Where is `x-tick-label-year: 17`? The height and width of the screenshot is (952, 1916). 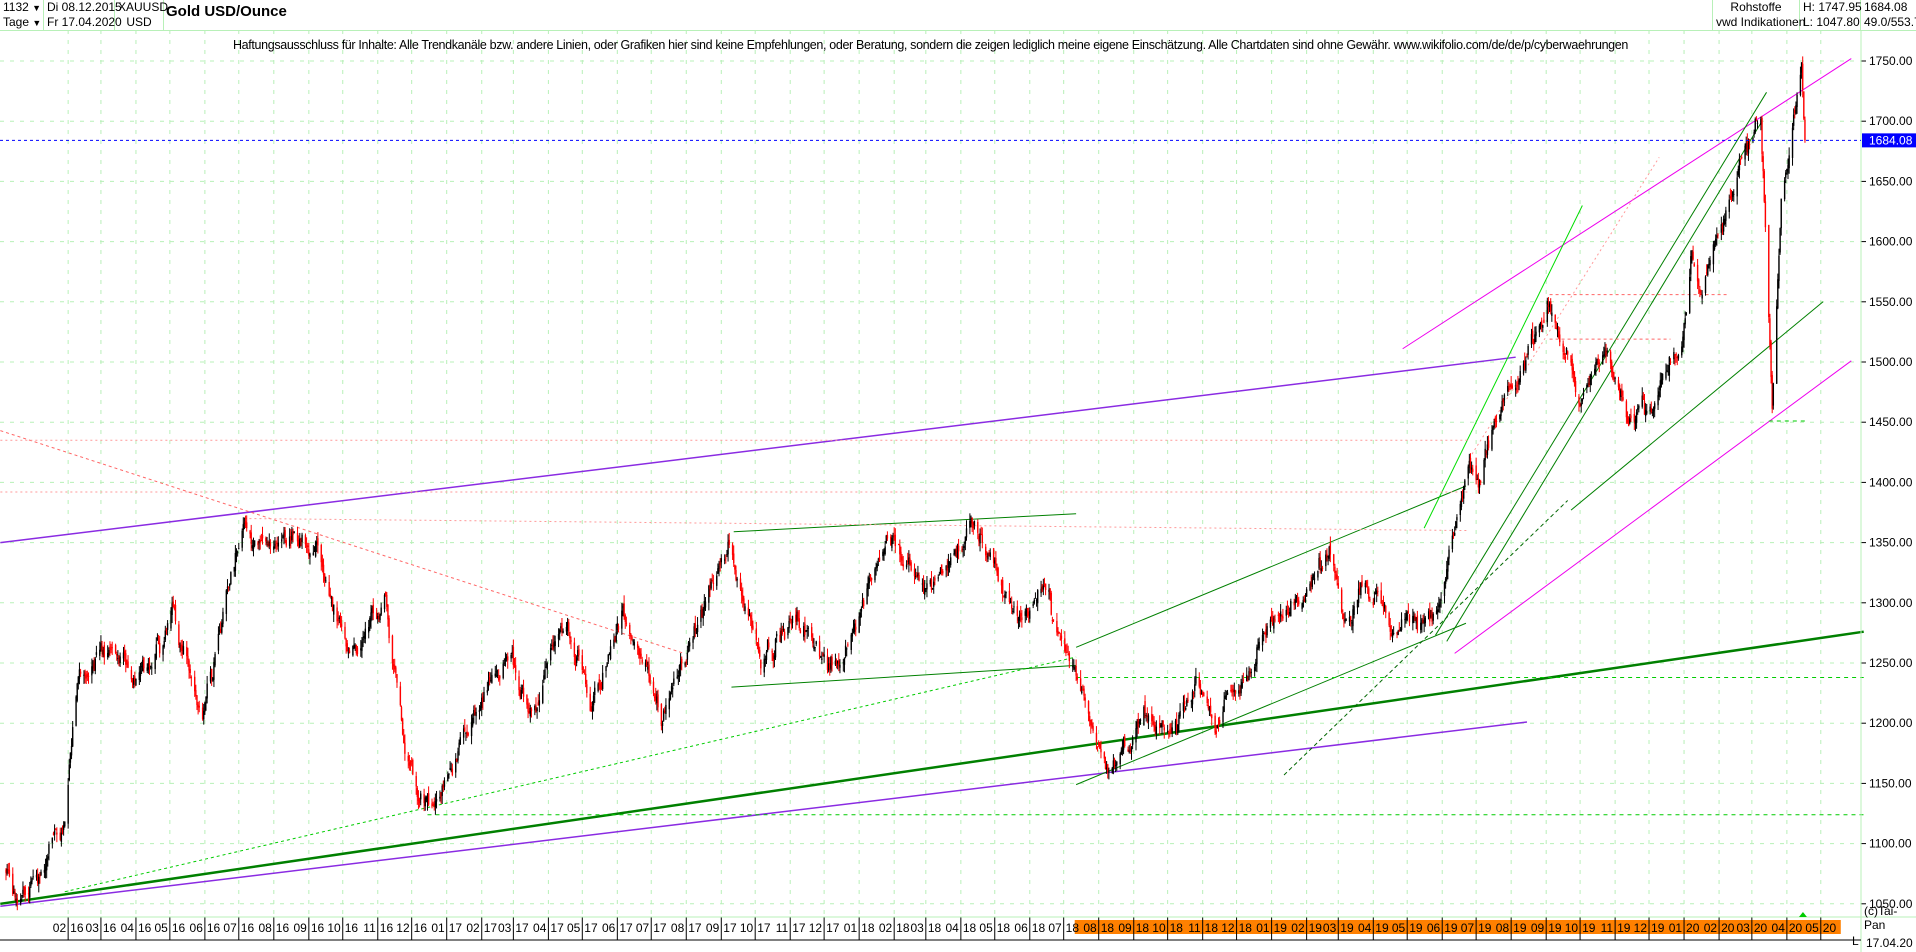 x-tick-label-year: 17 is located at coordinates (626, 928).